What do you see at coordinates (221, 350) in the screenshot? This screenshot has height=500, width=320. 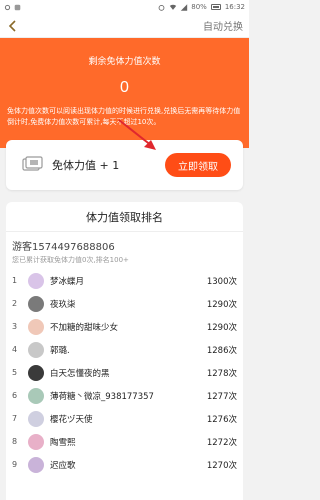 I see `score: 1286次` at bounding box center [221, 350].